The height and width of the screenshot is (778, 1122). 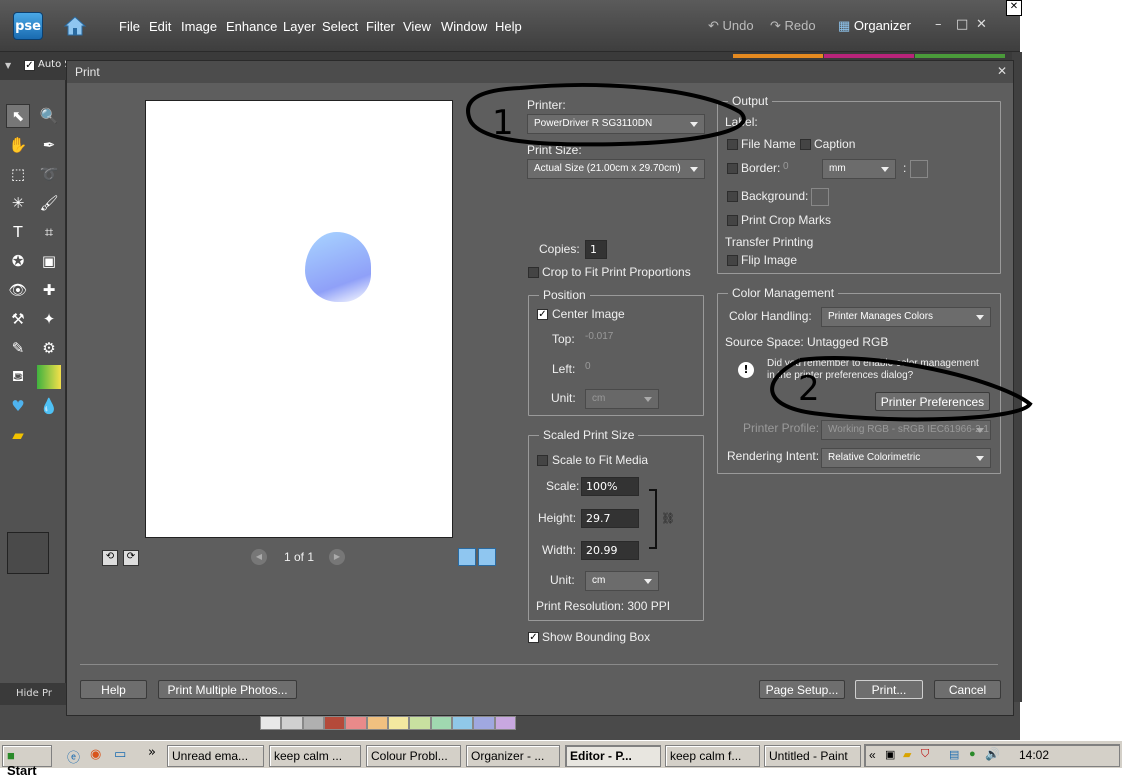 I want to click on menu-image: Image, so click(x=199, y=26).